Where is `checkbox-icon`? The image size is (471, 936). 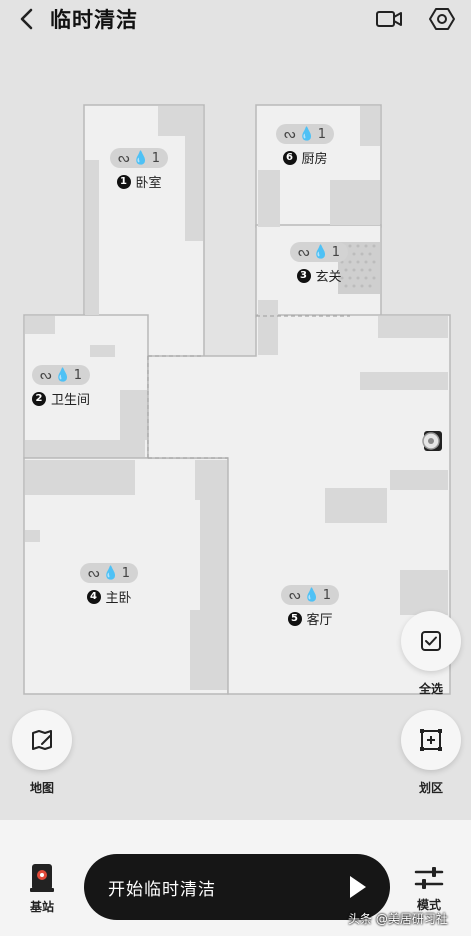
checkbox-icon is located at coordinates (431, 641).